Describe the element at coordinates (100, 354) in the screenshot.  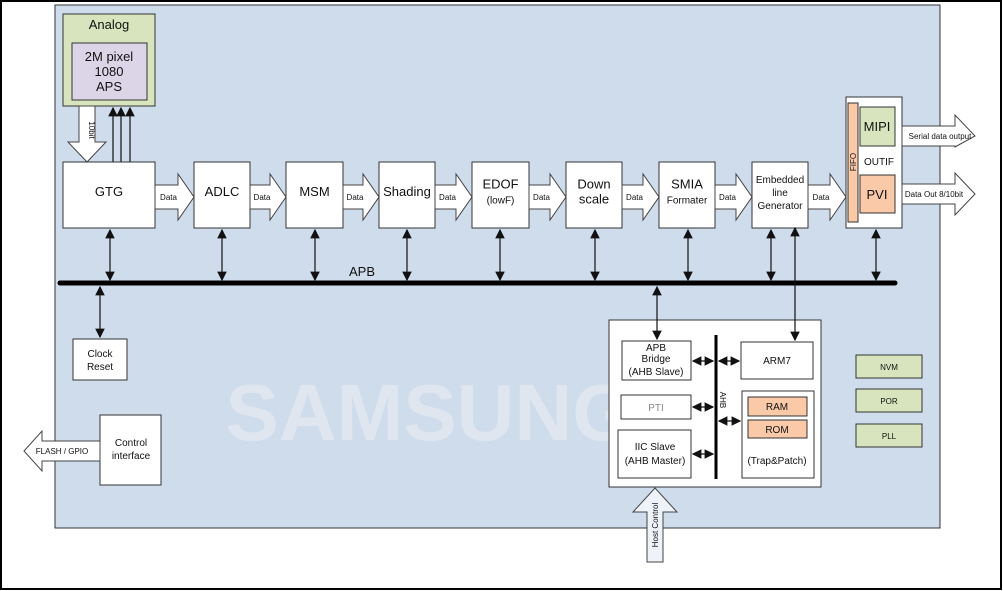
I see `svg-text: Clock` at that location.